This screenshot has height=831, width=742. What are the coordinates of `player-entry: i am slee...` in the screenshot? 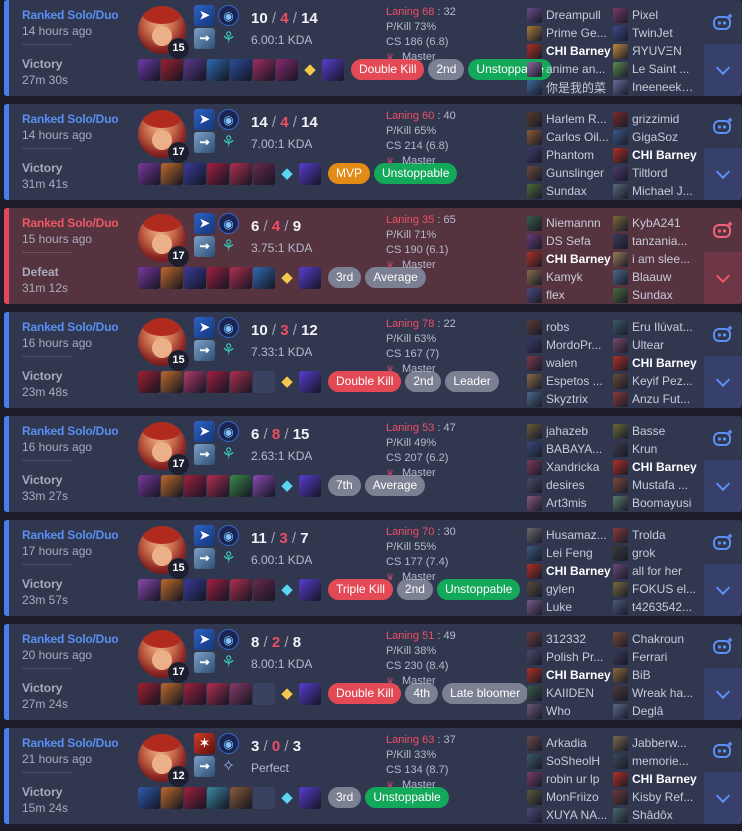 It's located at (656, 259).